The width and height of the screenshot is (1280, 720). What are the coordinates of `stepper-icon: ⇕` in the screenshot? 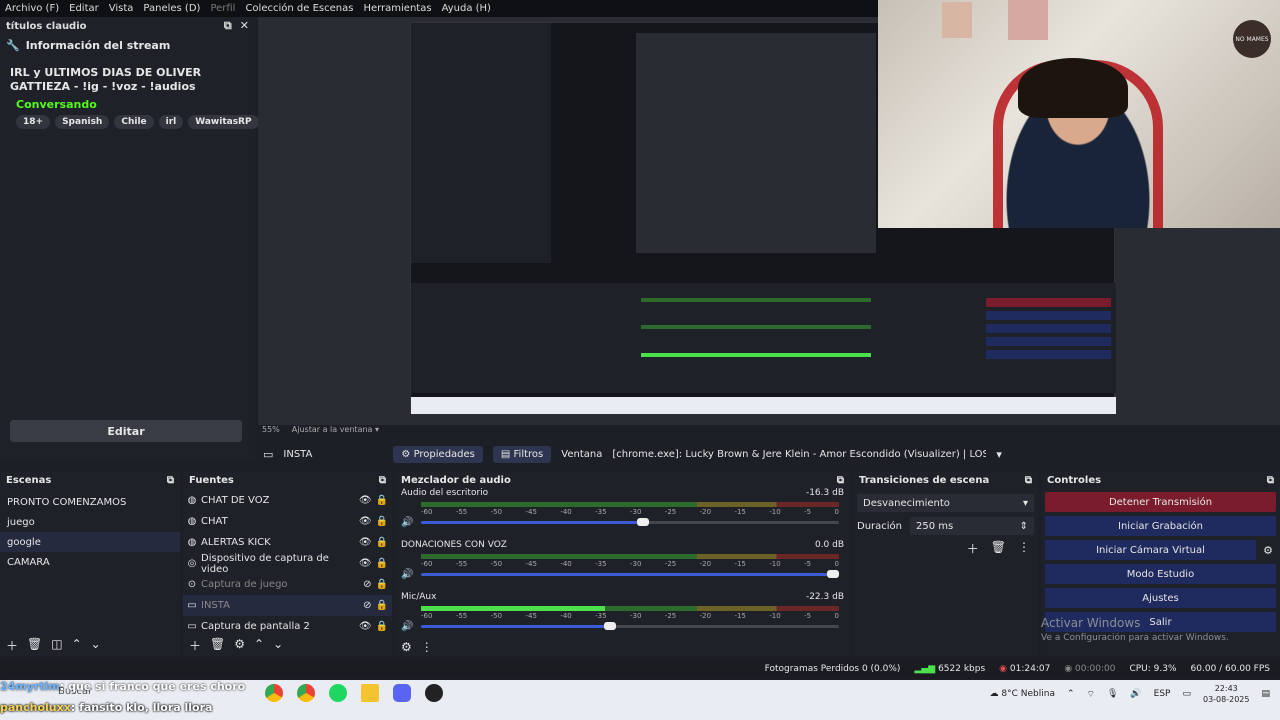 It's located at (1023, 526).